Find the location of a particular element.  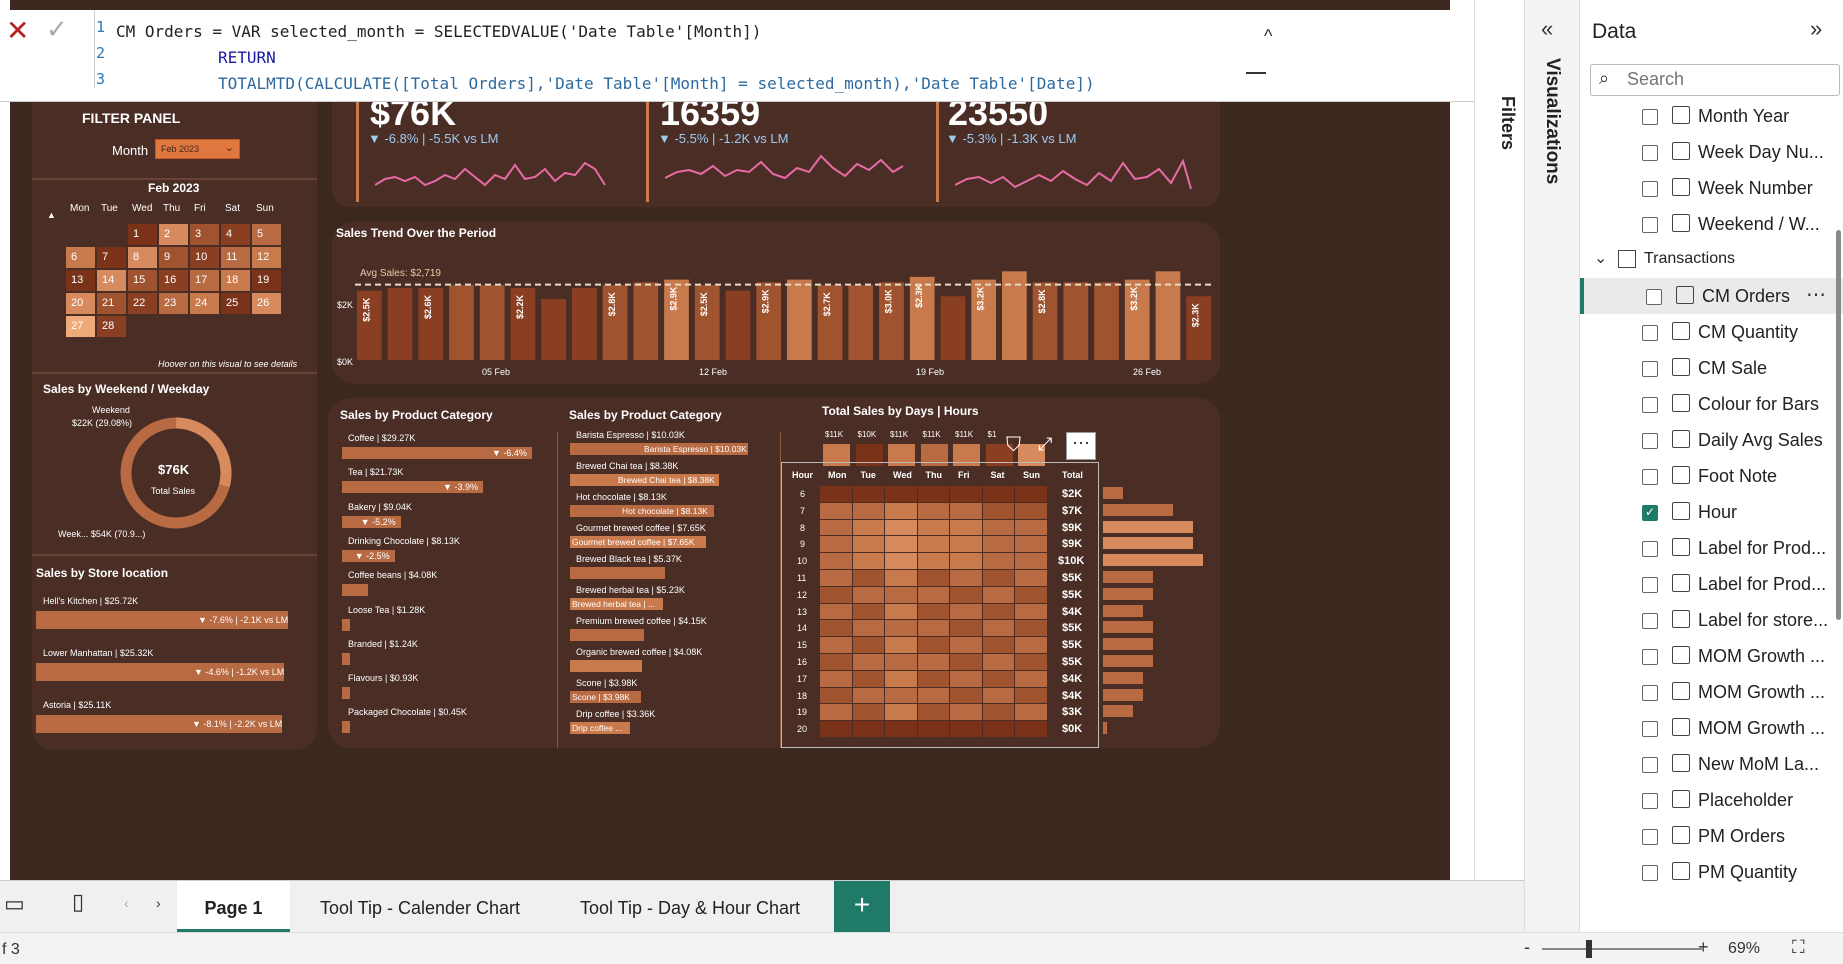

add-page-button: + is located at coordinates (862, 907).